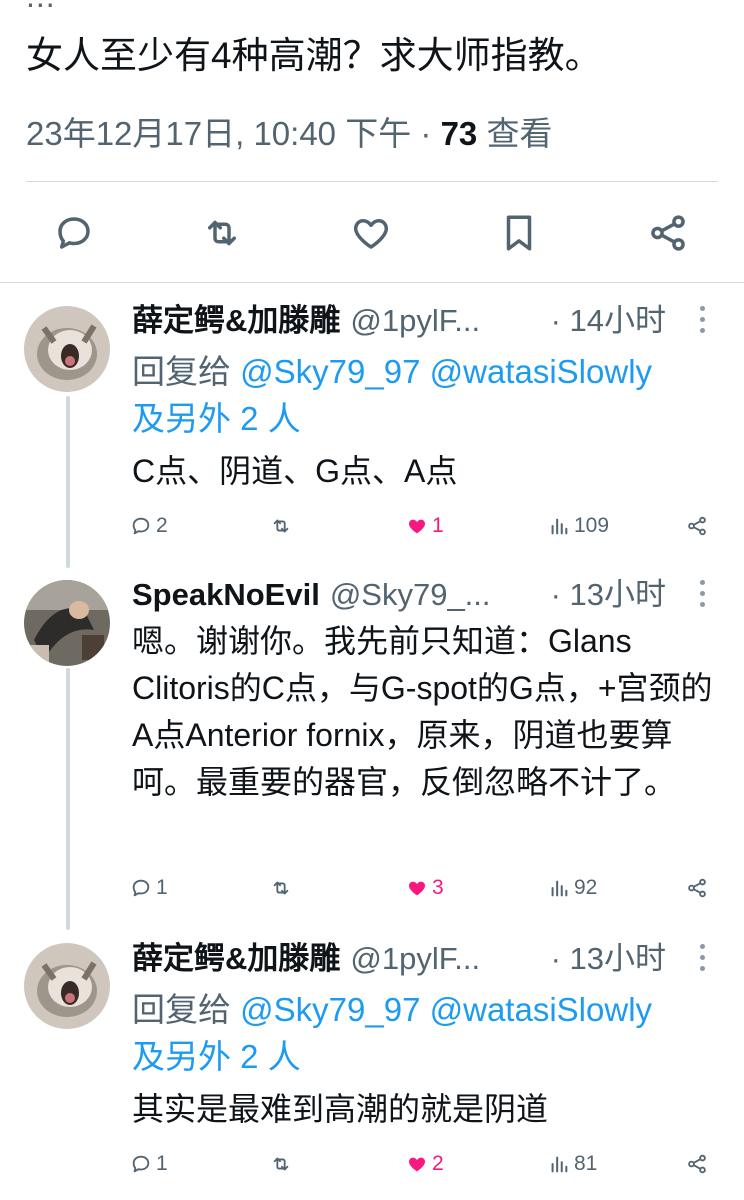  What do you see at coordinates (438, 1163) in the screenshot?
I see `like-count: 2` at bounding box center [438, 1163].